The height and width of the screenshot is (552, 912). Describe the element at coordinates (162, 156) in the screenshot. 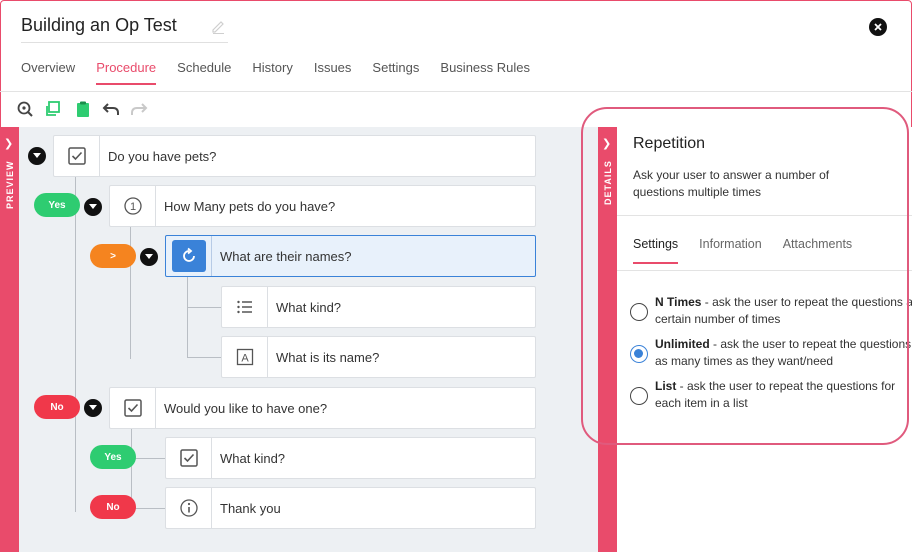

I see `question-label: Do you have pets?` at that location.